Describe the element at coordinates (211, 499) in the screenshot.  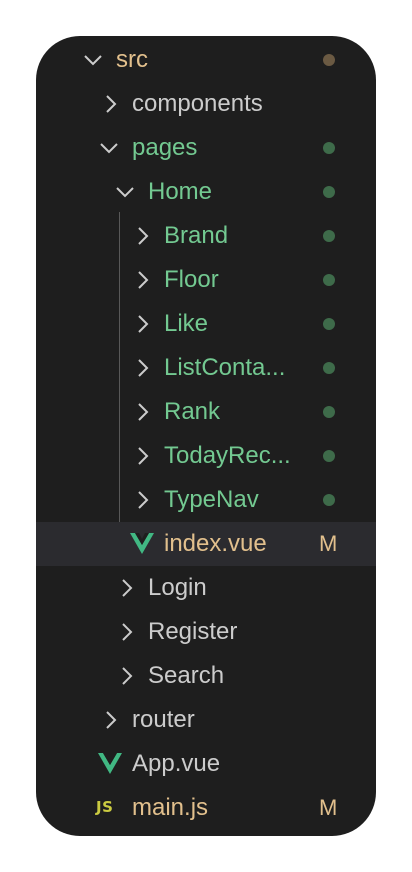
I see `tree-item-label: TypeNav` at that location.